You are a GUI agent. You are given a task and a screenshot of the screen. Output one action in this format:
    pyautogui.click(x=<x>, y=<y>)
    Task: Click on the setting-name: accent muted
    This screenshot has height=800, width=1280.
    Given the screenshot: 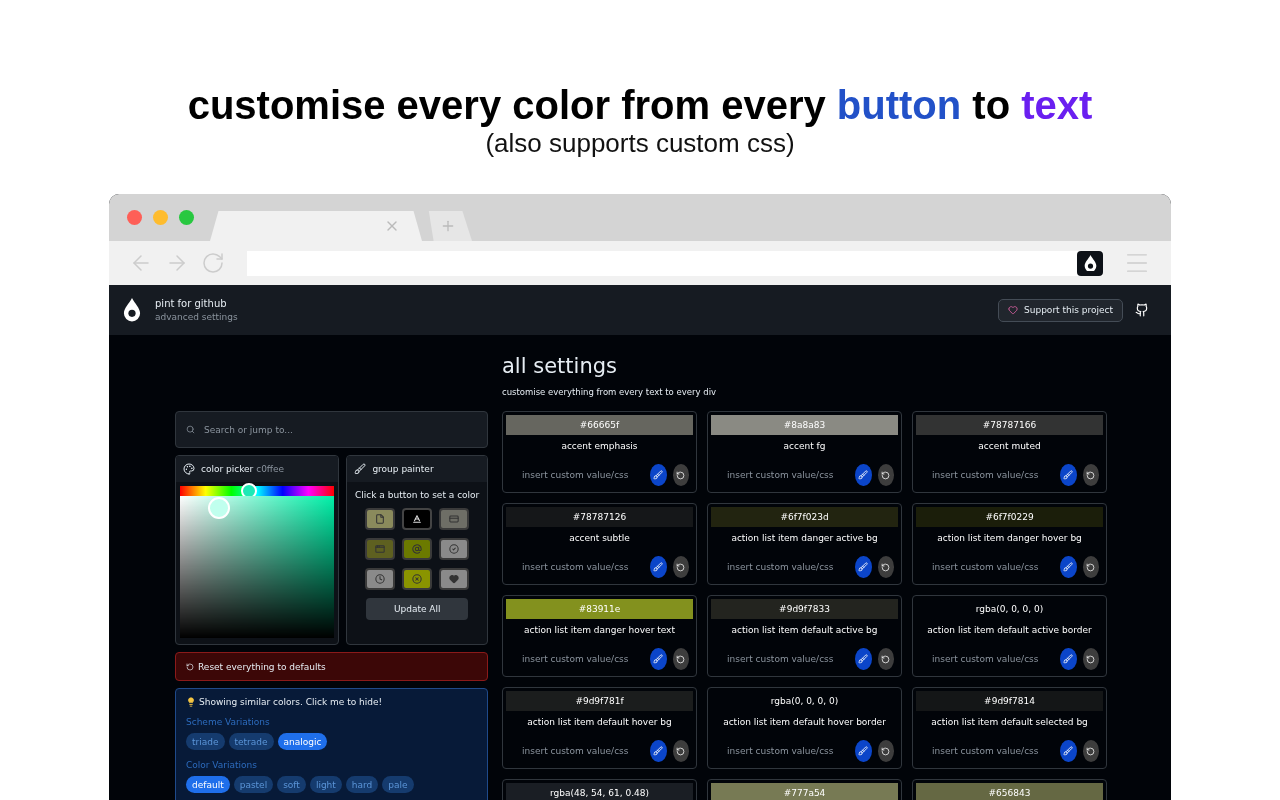 What is the action you would take?
    pyautogui.click(x=1009, y=446)
    